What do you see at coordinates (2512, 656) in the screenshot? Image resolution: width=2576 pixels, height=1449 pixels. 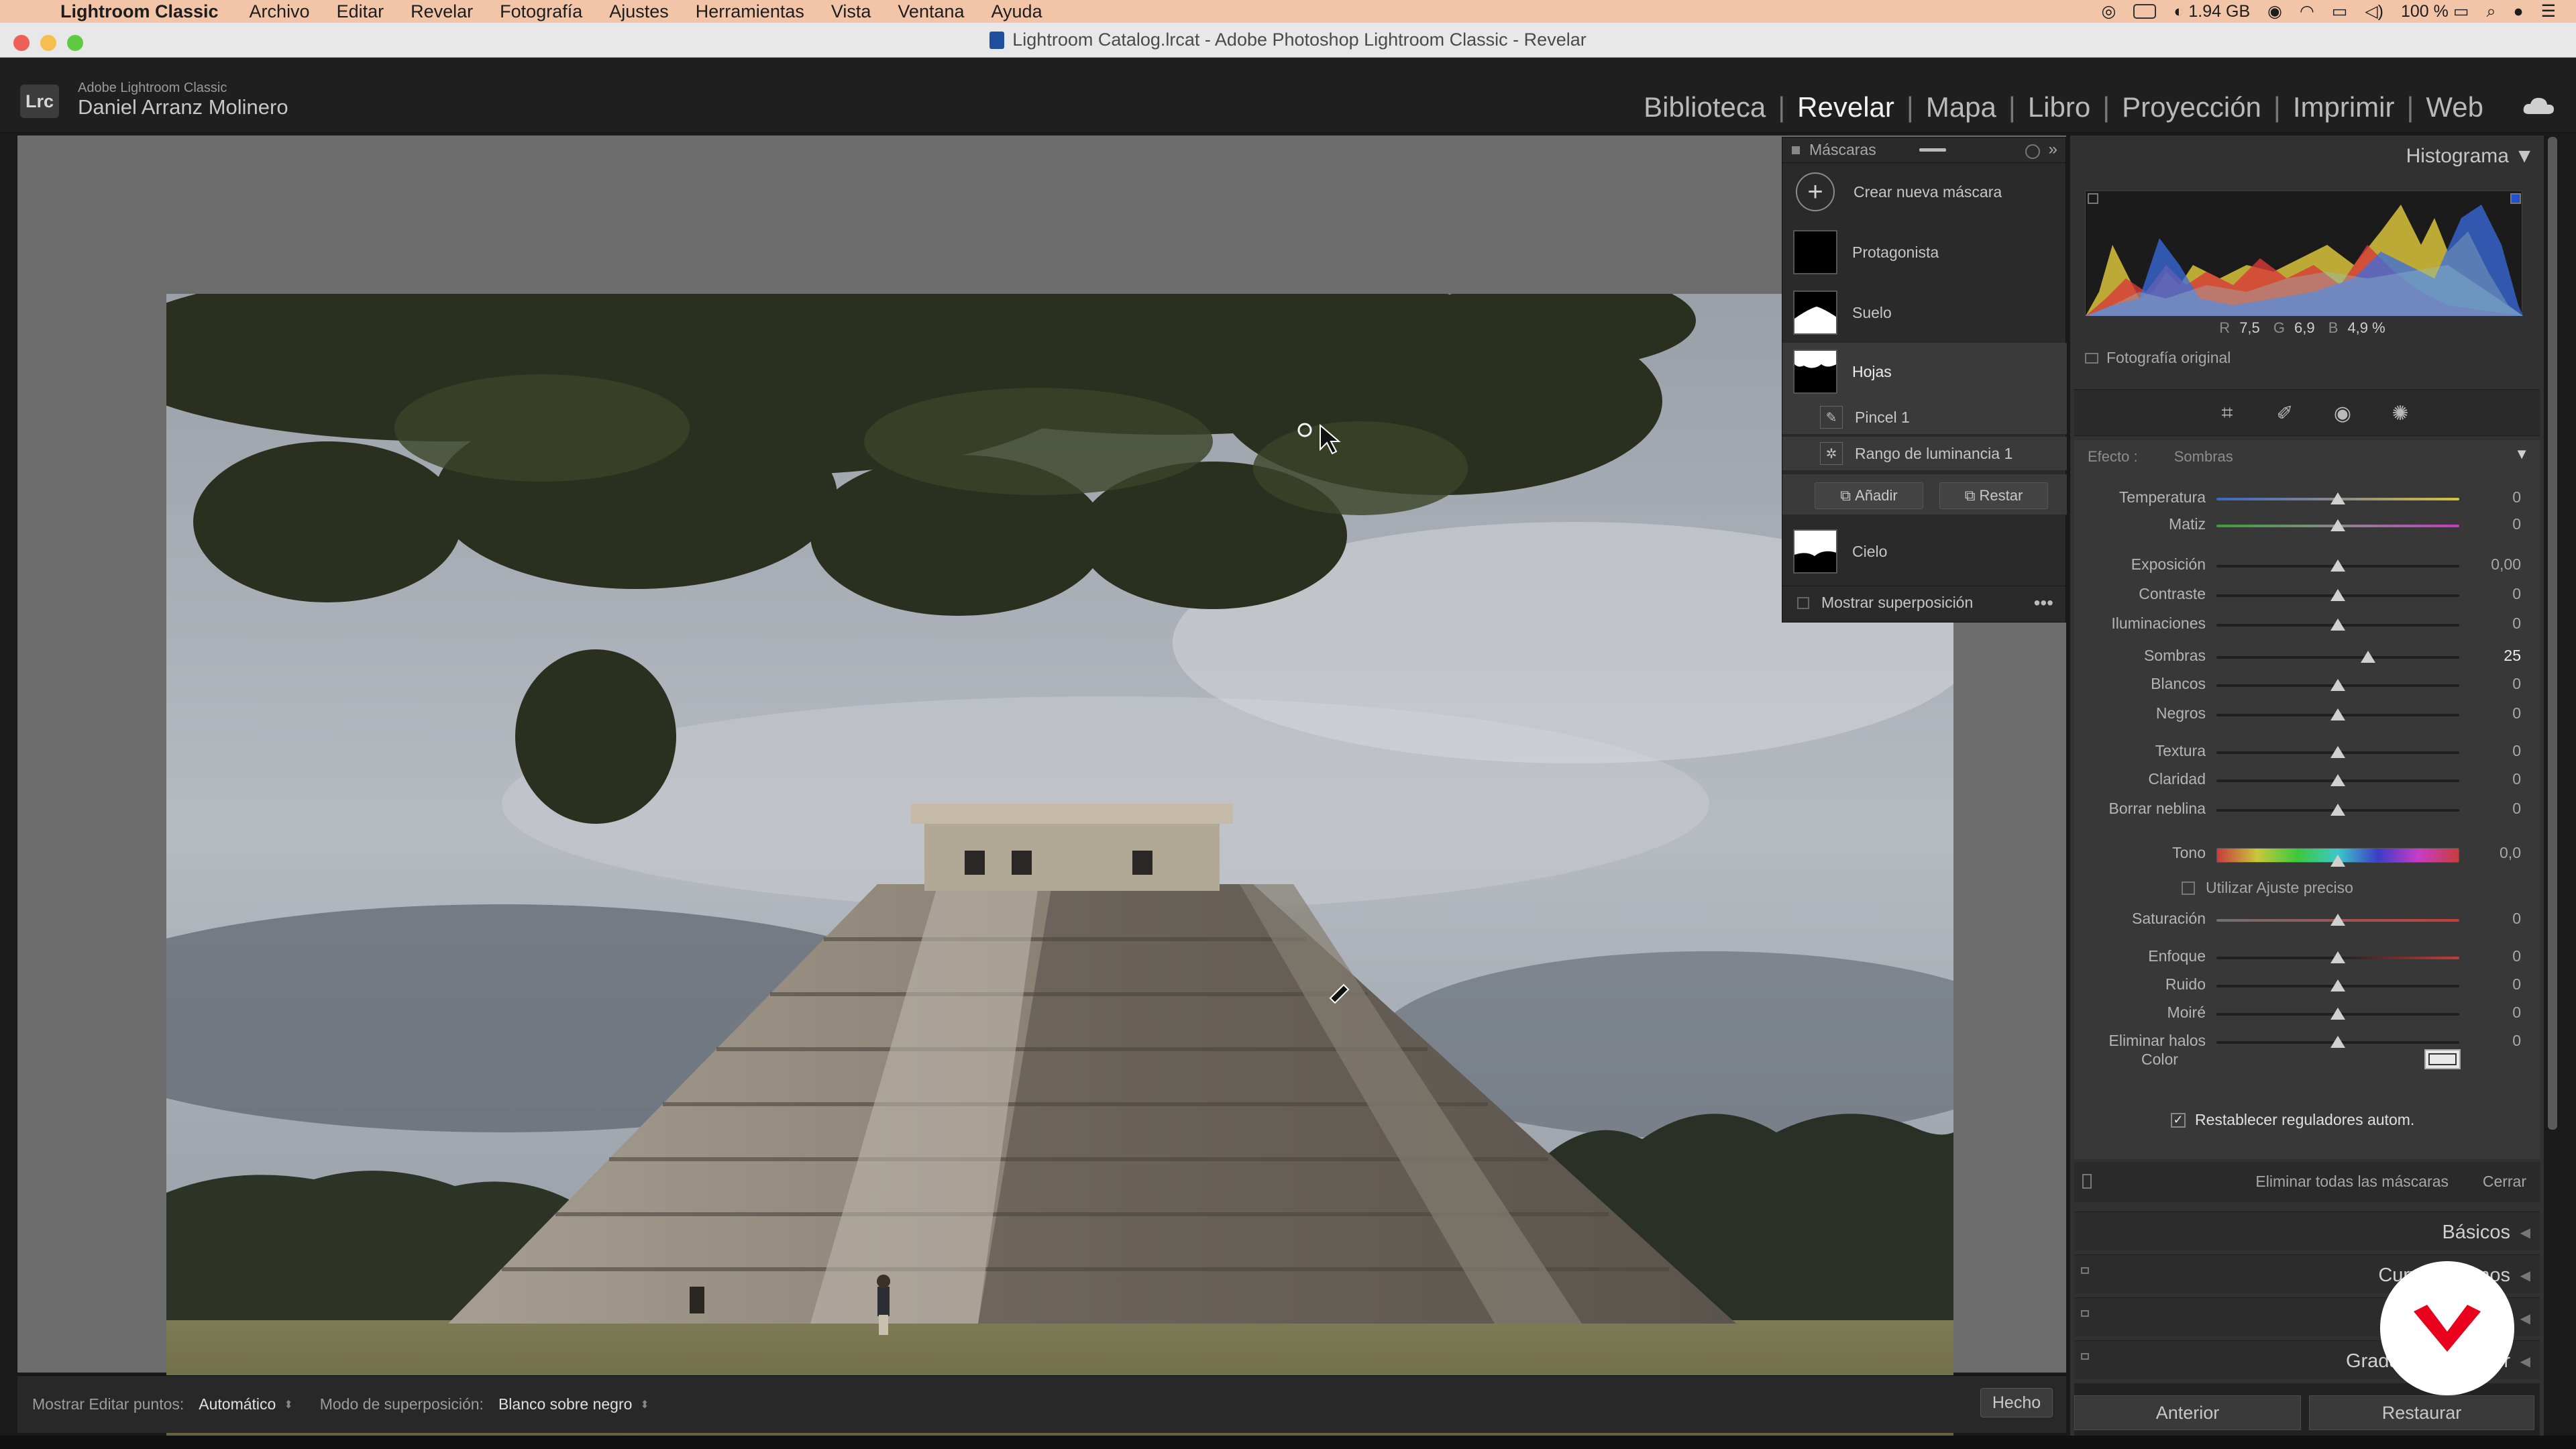 I see `slider-value: 25` at bounding box center [2512, 656].